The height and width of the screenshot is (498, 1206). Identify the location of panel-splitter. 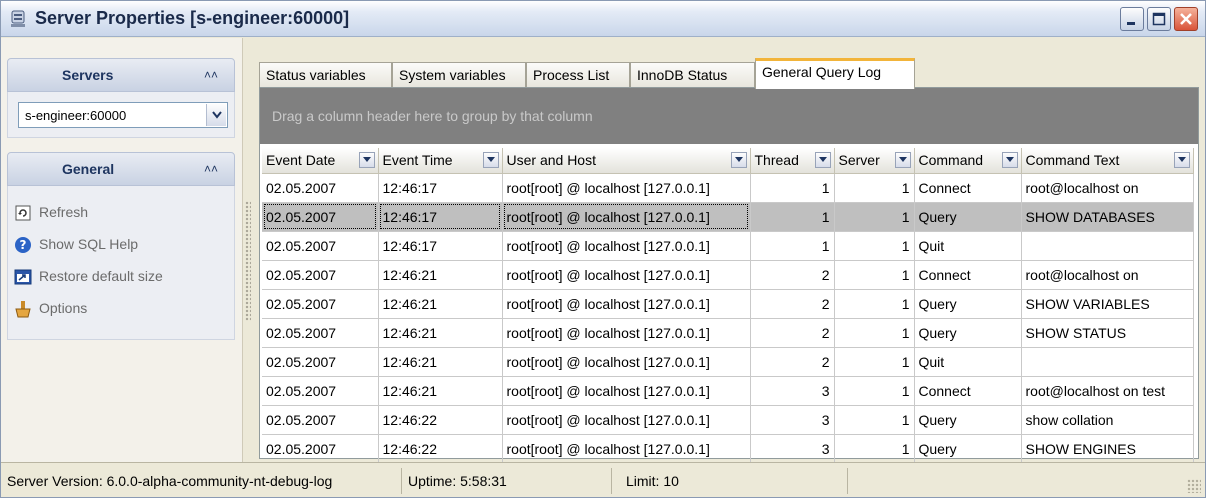
(248, 261).